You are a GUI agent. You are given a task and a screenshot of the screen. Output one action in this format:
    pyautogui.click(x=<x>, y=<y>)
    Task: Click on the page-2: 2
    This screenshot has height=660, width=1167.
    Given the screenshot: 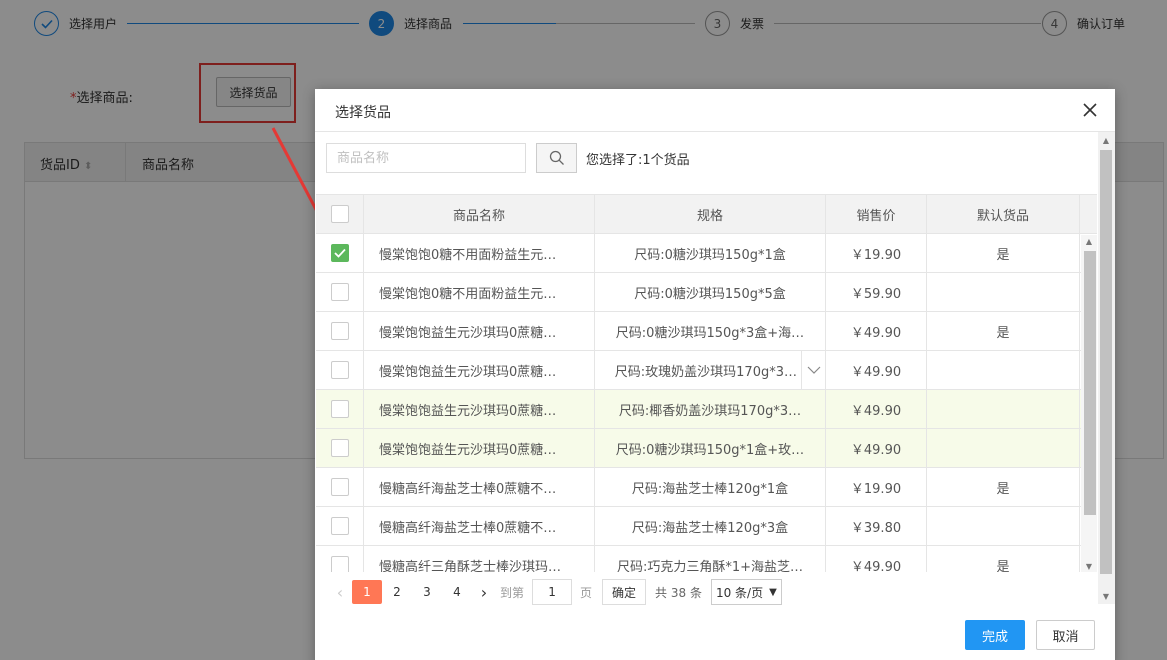 What is the action you would take?
    pyautogui.click(x=397, y=592)
    